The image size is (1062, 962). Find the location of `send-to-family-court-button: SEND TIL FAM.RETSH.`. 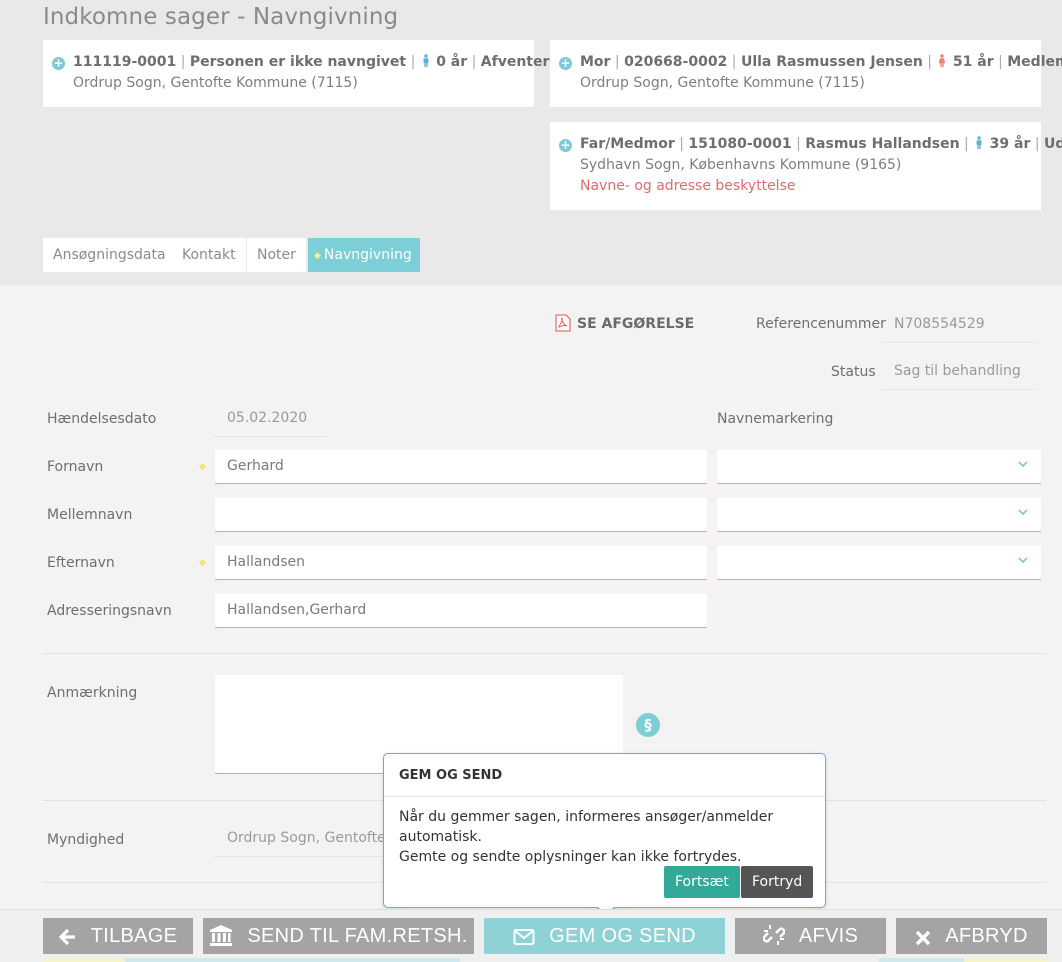

send-to-family-court-button: SEND TIL FAM.RETSH. is located at coordinates (338, 936).